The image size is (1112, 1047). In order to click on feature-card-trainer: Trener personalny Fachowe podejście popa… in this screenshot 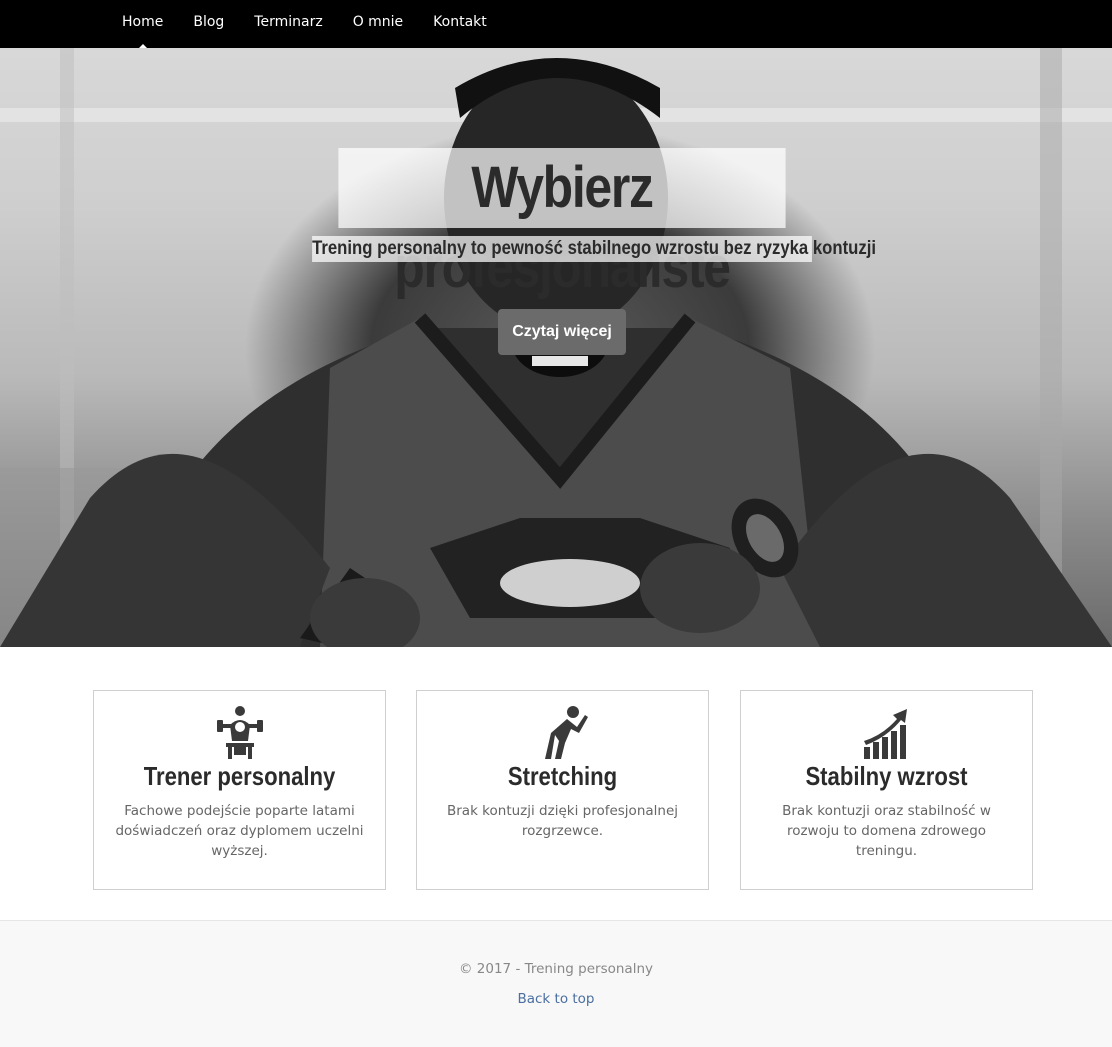, I will do `click(239, 790)`.